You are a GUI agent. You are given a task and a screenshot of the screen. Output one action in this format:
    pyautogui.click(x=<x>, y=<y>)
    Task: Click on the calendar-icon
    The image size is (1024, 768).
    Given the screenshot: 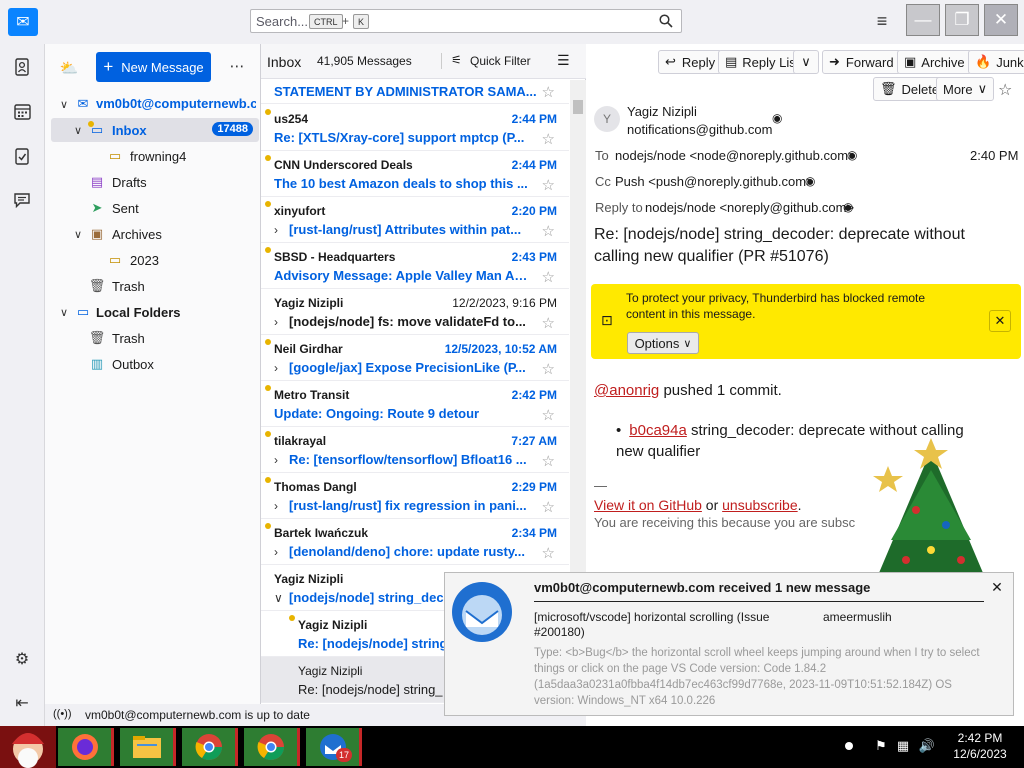 What is the action you would take?
    pyautogui.click(x=22, y=111)
    